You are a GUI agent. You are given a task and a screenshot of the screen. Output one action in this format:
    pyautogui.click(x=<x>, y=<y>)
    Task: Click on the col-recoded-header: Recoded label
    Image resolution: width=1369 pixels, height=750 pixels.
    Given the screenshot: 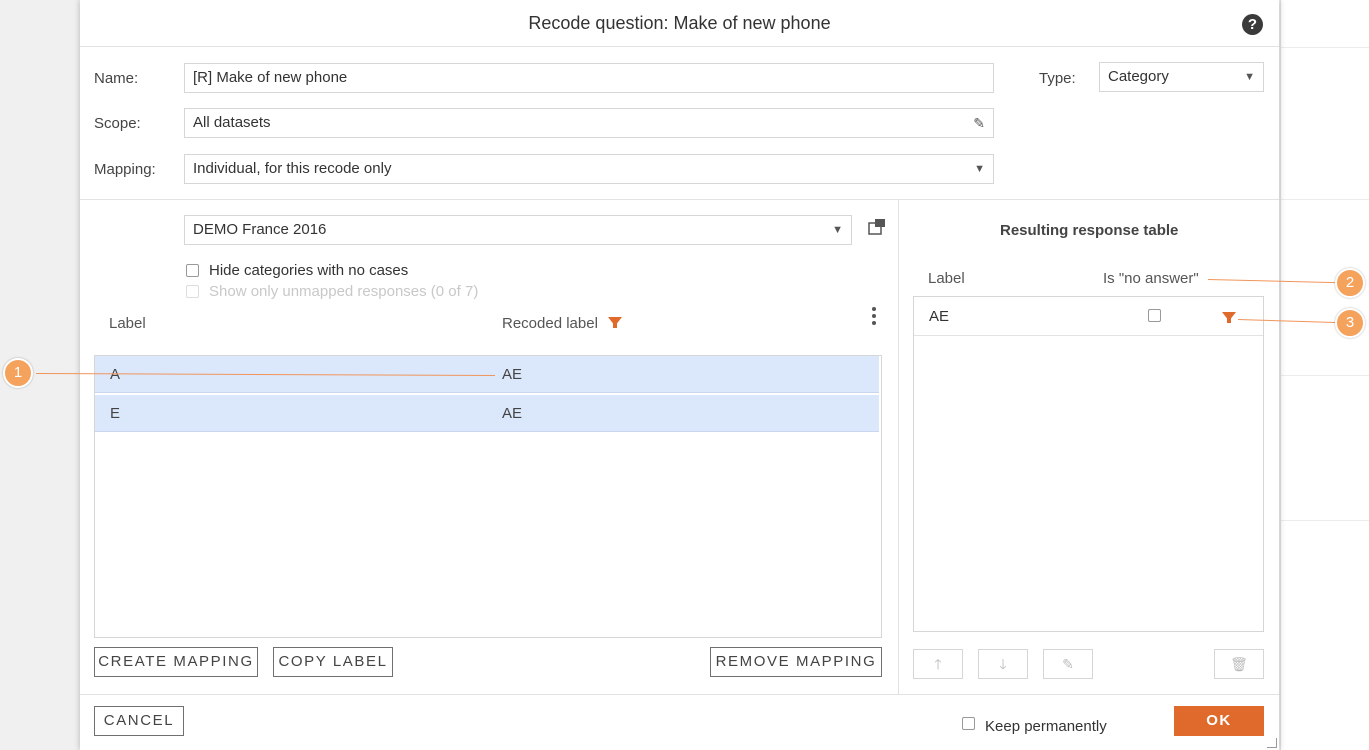 What is the action you would take?
    pyautogui.click(x=550, y=323)
    